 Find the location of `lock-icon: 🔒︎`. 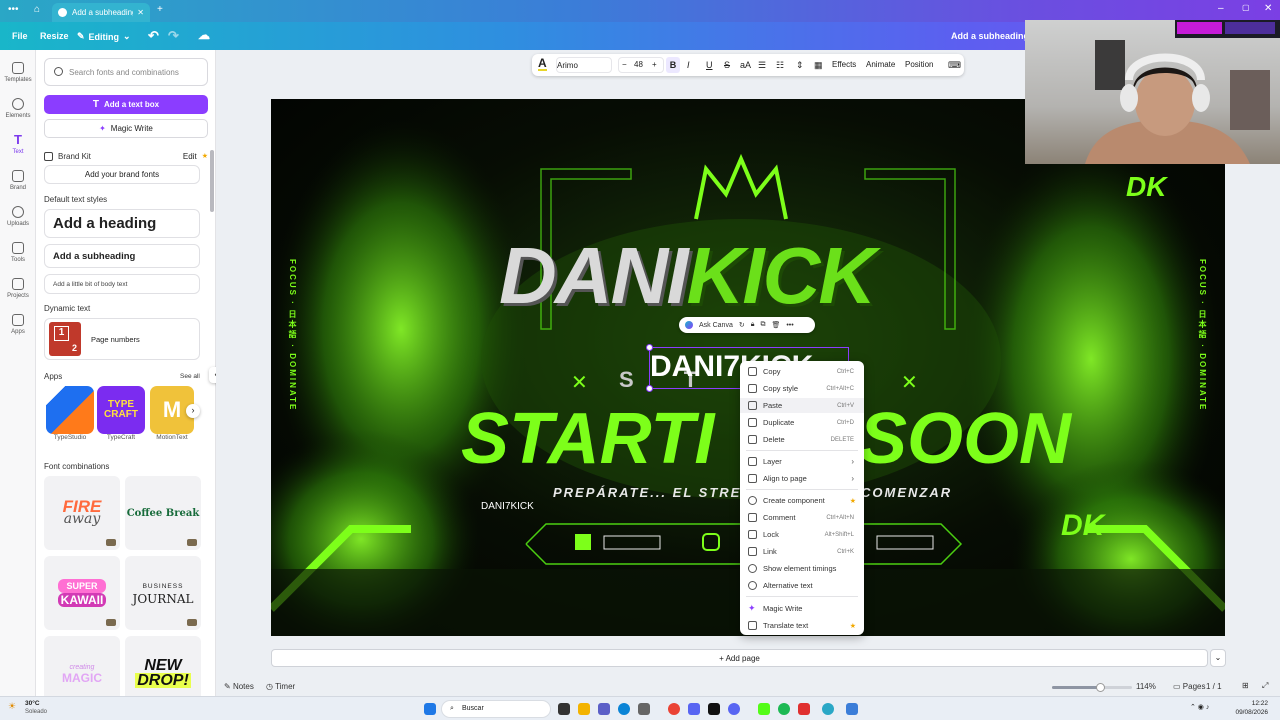

lock-icon: 🔒︎ is located at coordinates (753, 325).